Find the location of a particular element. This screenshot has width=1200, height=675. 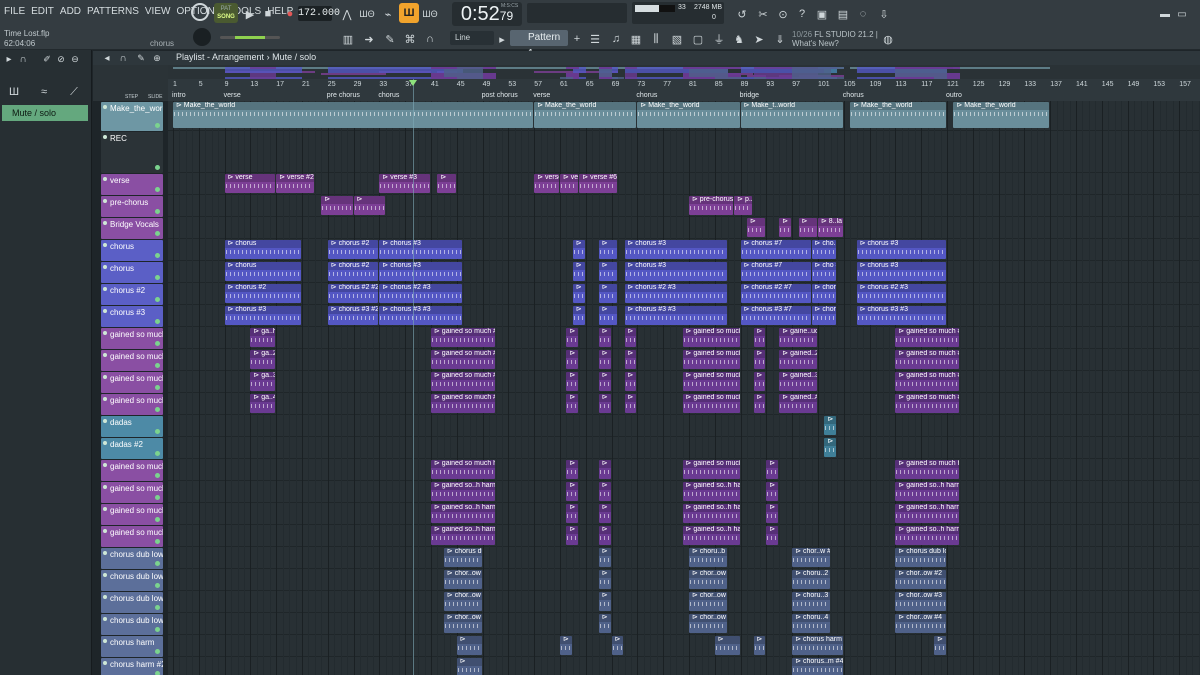

menu-patterns: PATTERNS is located at coordinates (113, 11).